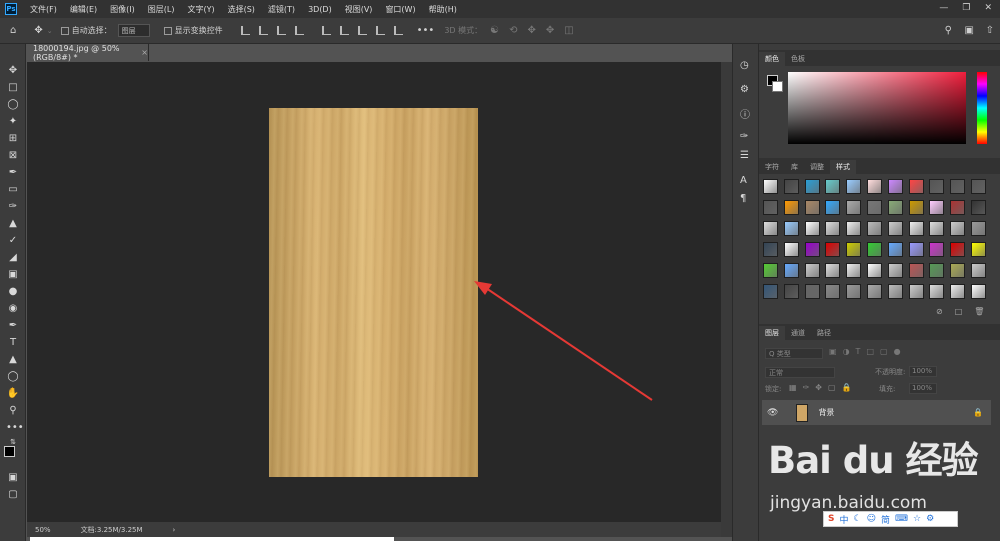 The height and width of the screenshot is (541, 1000). I want to click on paragraph-icon: ¶, so click(743, 198).